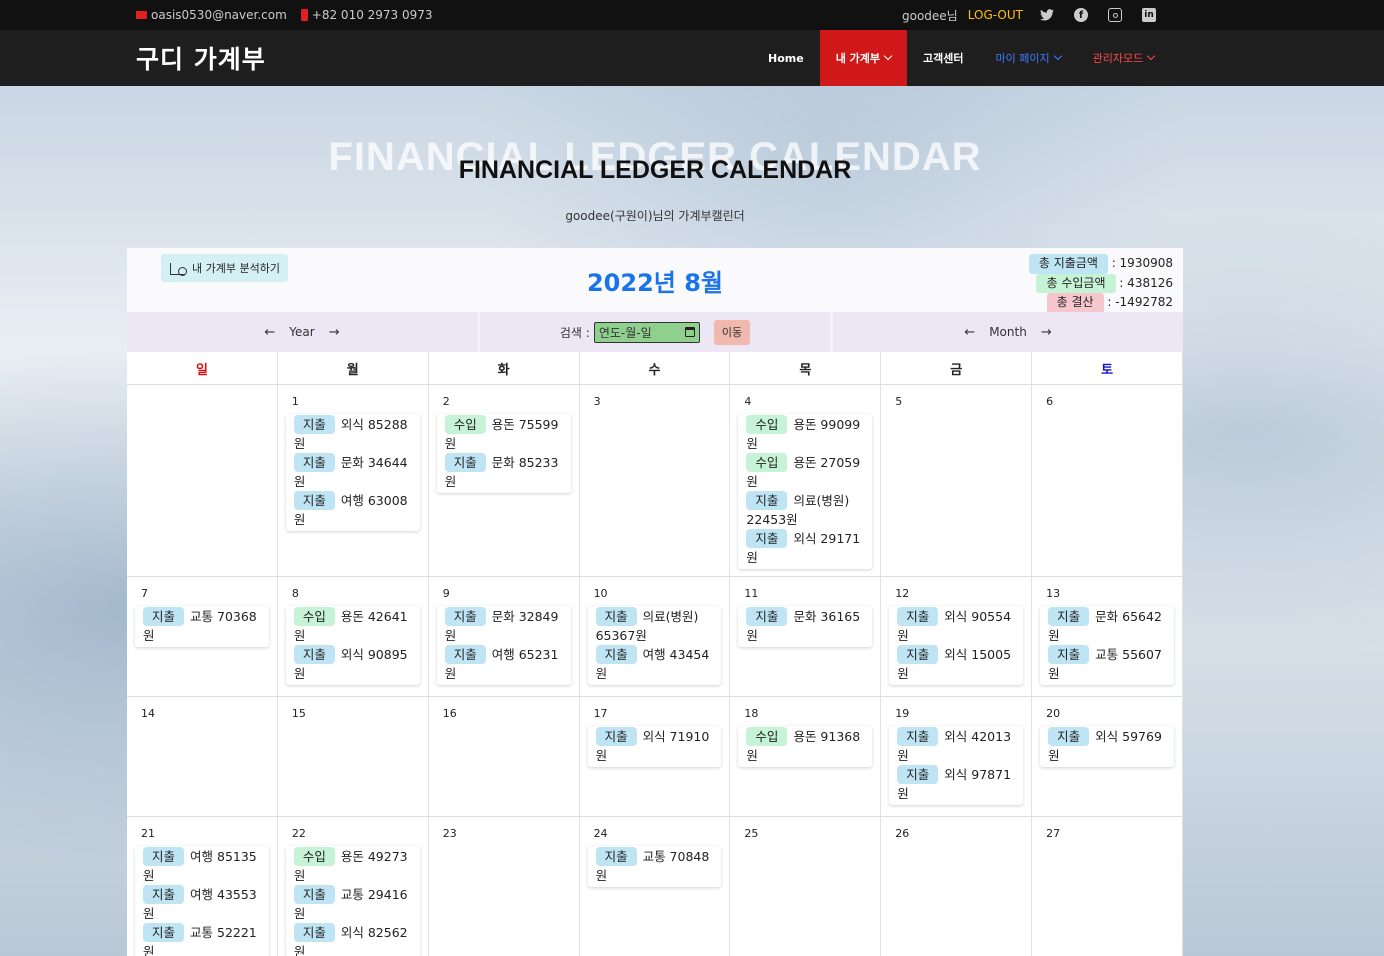 Image resolution: width=1384 pixels, height=956 pixels. What do you see at coordinates (956, 626) in the screenshot?
I see `ledger-entry: 지출 외식 90554원` at bounding box center [956, 626].